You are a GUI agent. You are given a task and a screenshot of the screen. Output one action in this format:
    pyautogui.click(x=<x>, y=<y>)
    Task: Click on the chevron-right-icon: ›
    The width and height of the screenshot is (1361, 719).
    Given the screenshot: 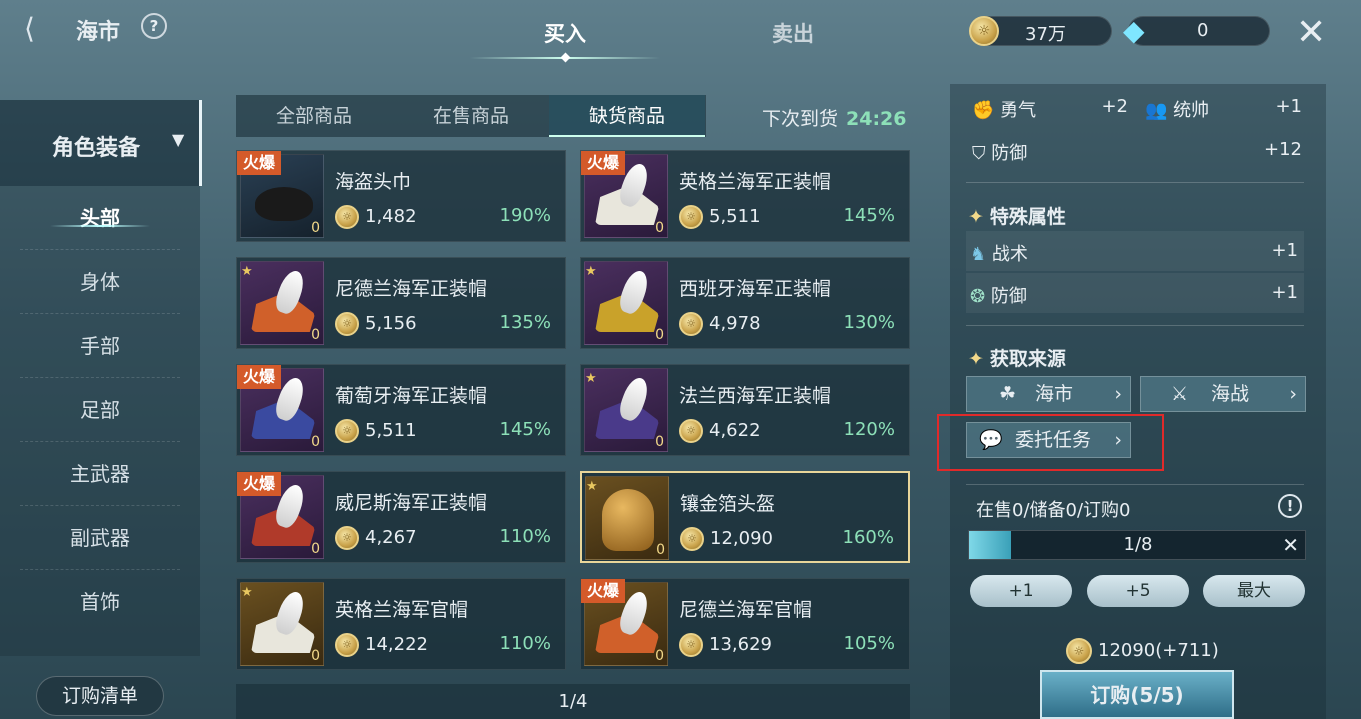 What is the action you would take?
    pyautogui.click(x=1293, y=394)
    